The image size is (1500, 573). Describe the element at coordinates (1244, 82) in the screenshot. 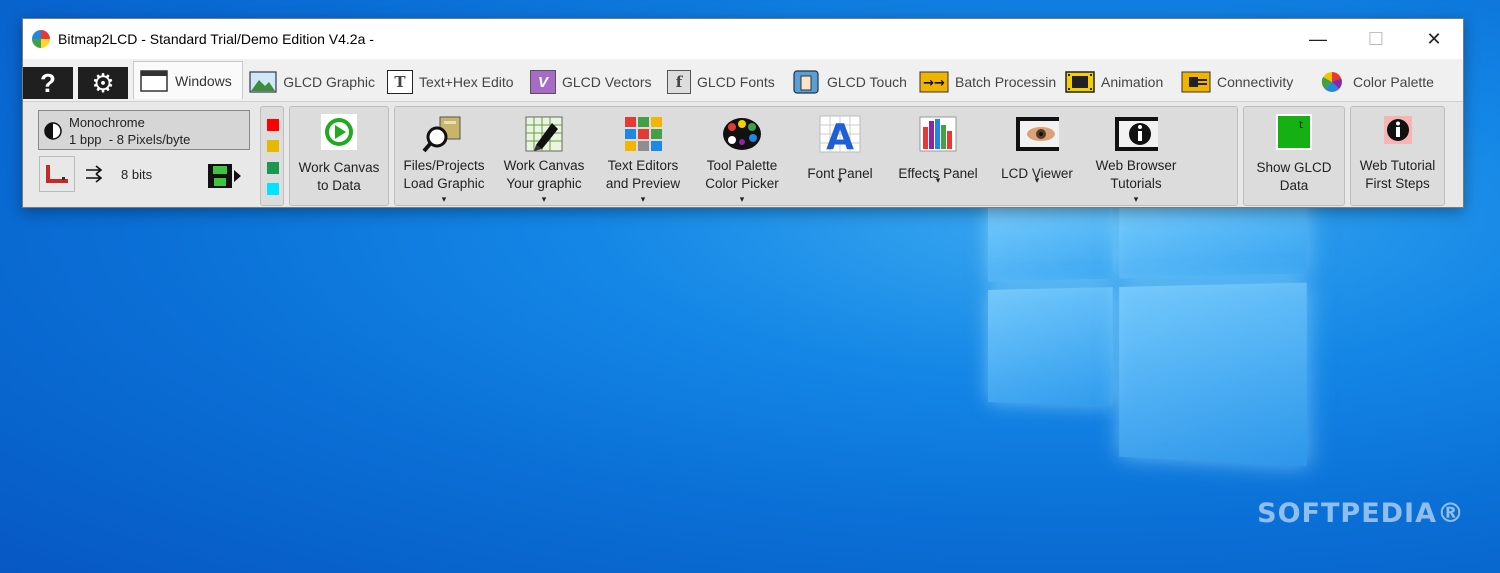

I see `tab-connectivity: Connectivity` at that location.